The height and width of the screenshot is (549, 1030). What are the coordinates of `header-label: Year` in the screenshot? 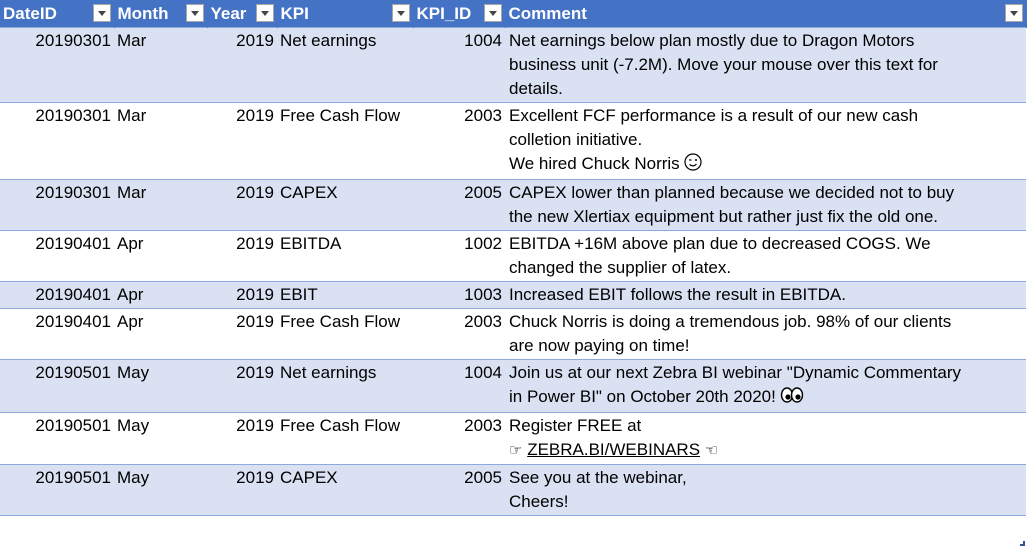 It's located at (228, 13).